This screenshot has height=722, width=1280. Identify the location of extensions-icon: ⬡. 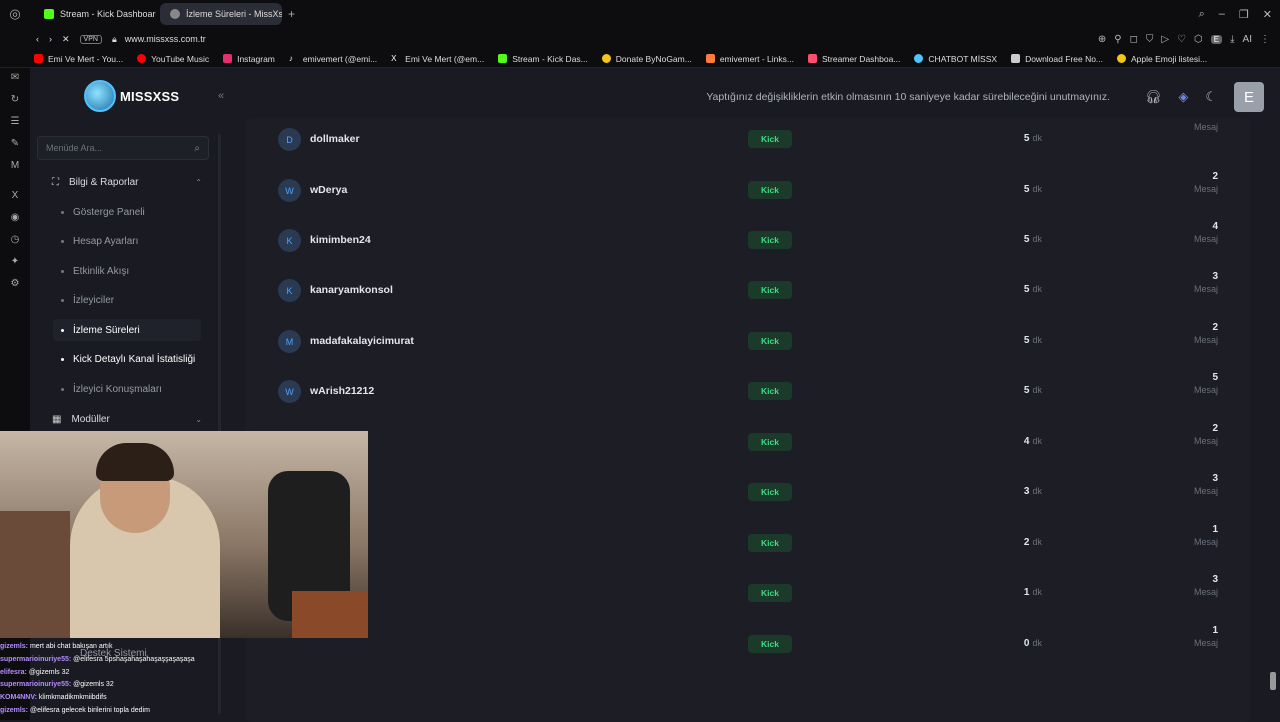
(1198, 39).